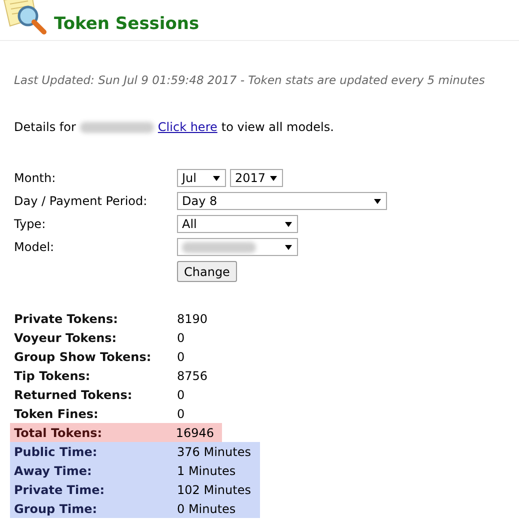  I want to click on stat-value: 102 Minutes, so click(214, 489).